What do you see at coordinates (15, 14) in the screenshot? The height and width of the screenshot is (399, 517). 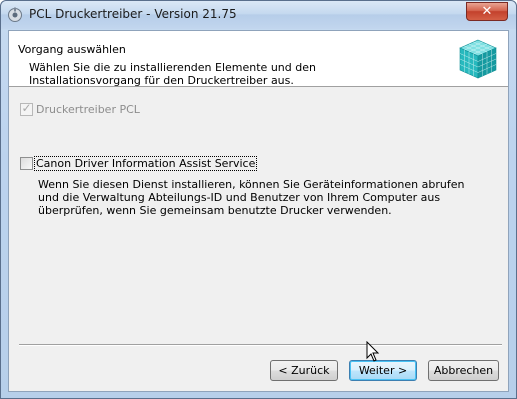 I see `setup-app-icon` at bounding box center [15, 14].